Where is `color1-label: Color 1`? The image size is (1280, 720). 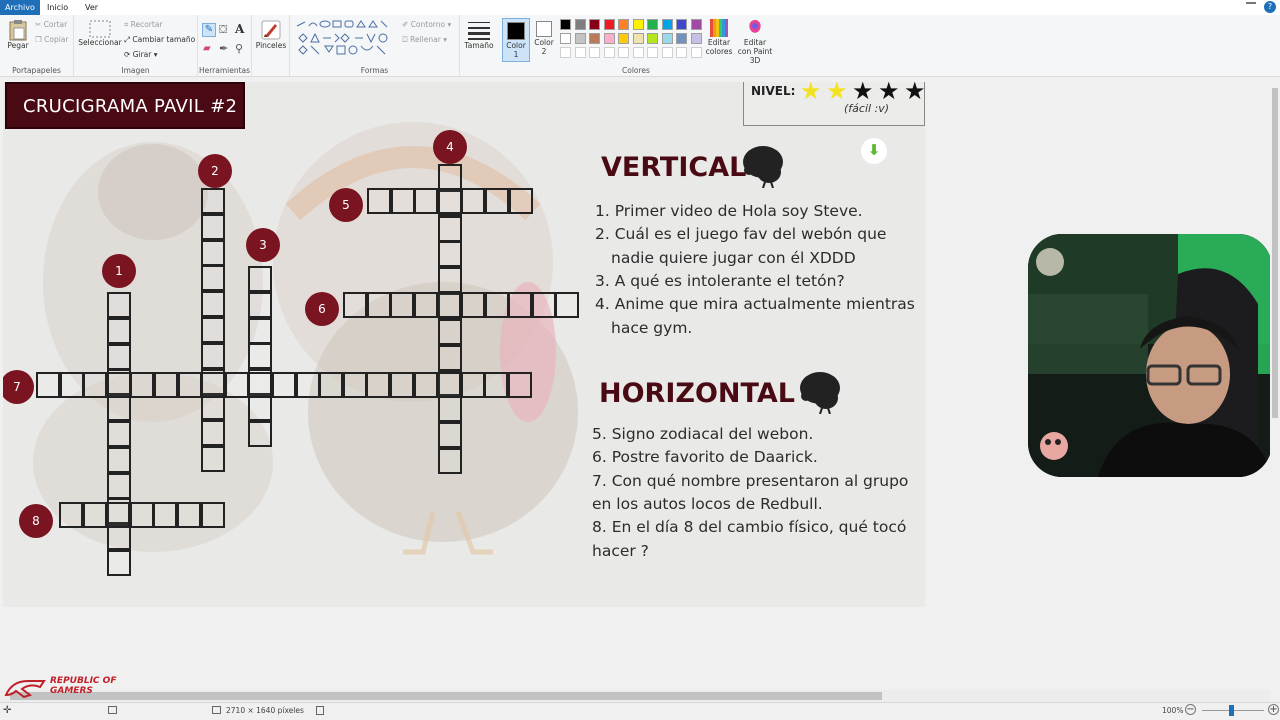 color1-label: Color 1 is located at coordinates (516, 50).